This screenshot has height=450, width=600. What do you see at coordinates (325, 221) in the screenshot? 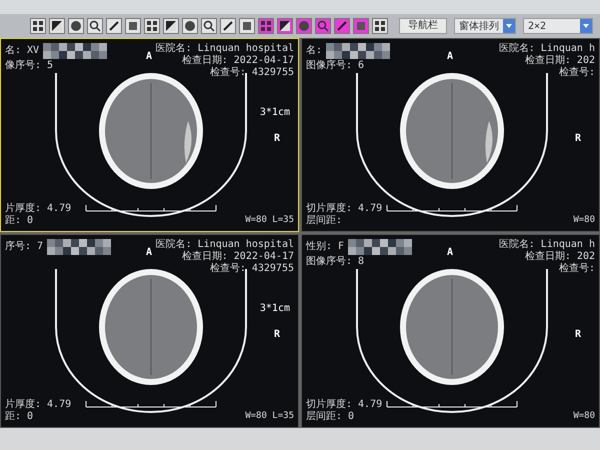
I see `slice-info-text: 层间距:` at bounding box center [325, 221].